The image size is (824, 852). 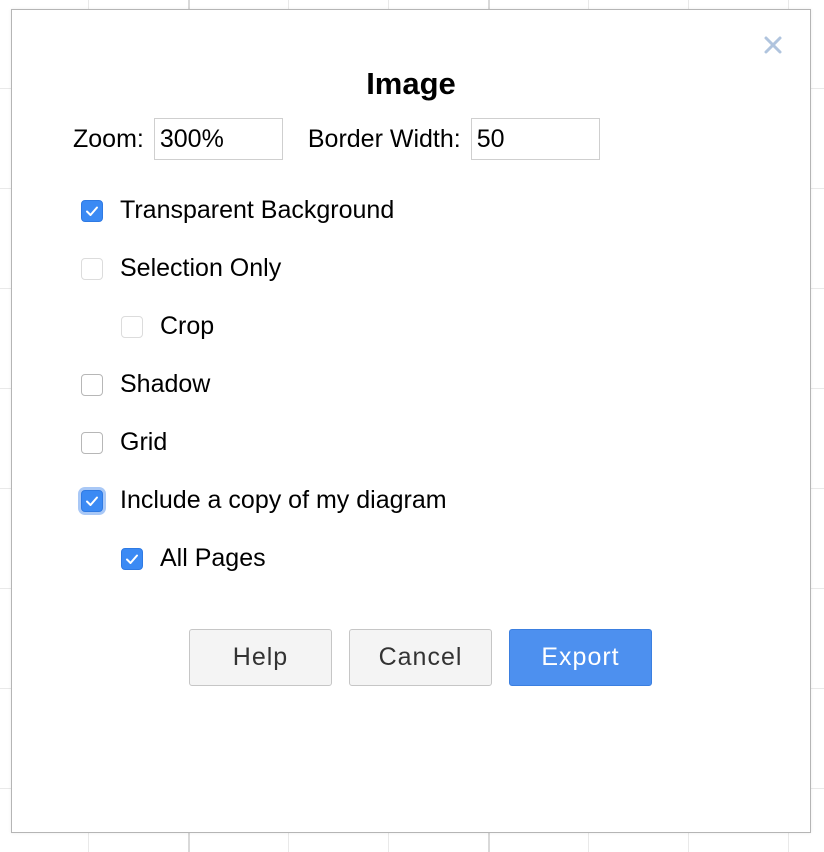 What do you see at coordinates (92, 384) in the screenshot?
I see `shadow-checkbox` at bounding box center [92, 384].